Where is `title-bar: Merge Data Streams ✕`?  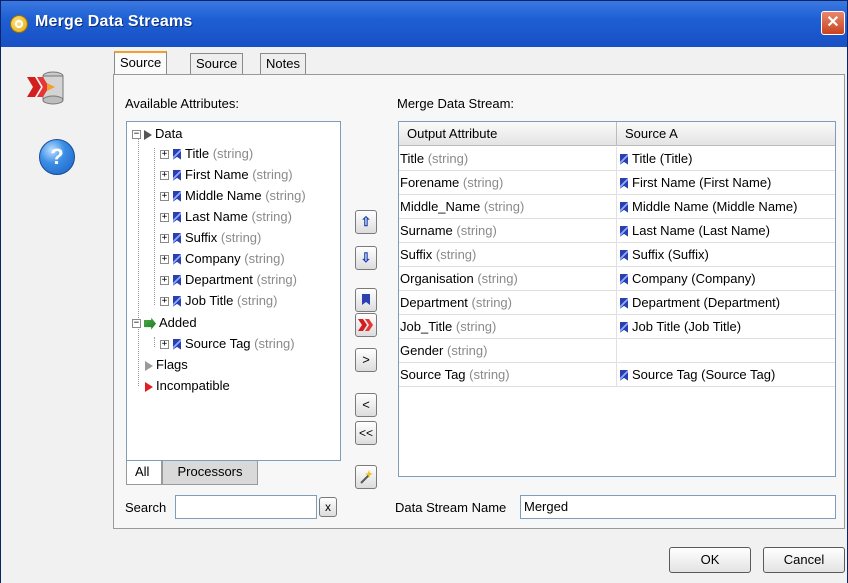 title-bar: Merge Data Streams ✕ is located at coordinates (424, 24).